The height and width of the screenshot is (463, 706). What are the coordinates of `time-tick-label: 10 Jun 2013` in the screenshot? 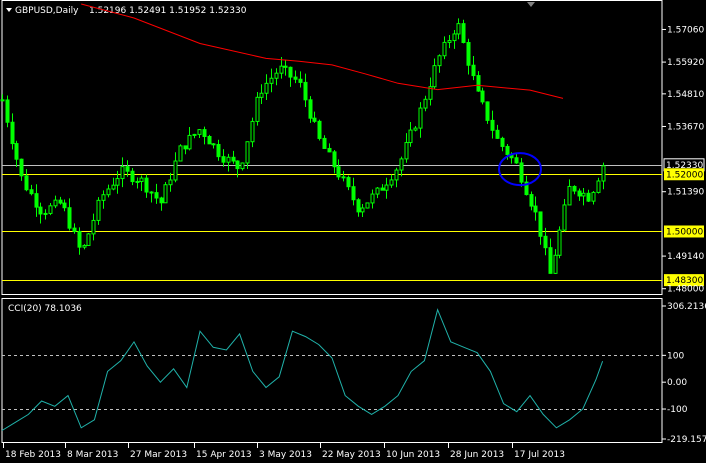 It's located at (413, 455).